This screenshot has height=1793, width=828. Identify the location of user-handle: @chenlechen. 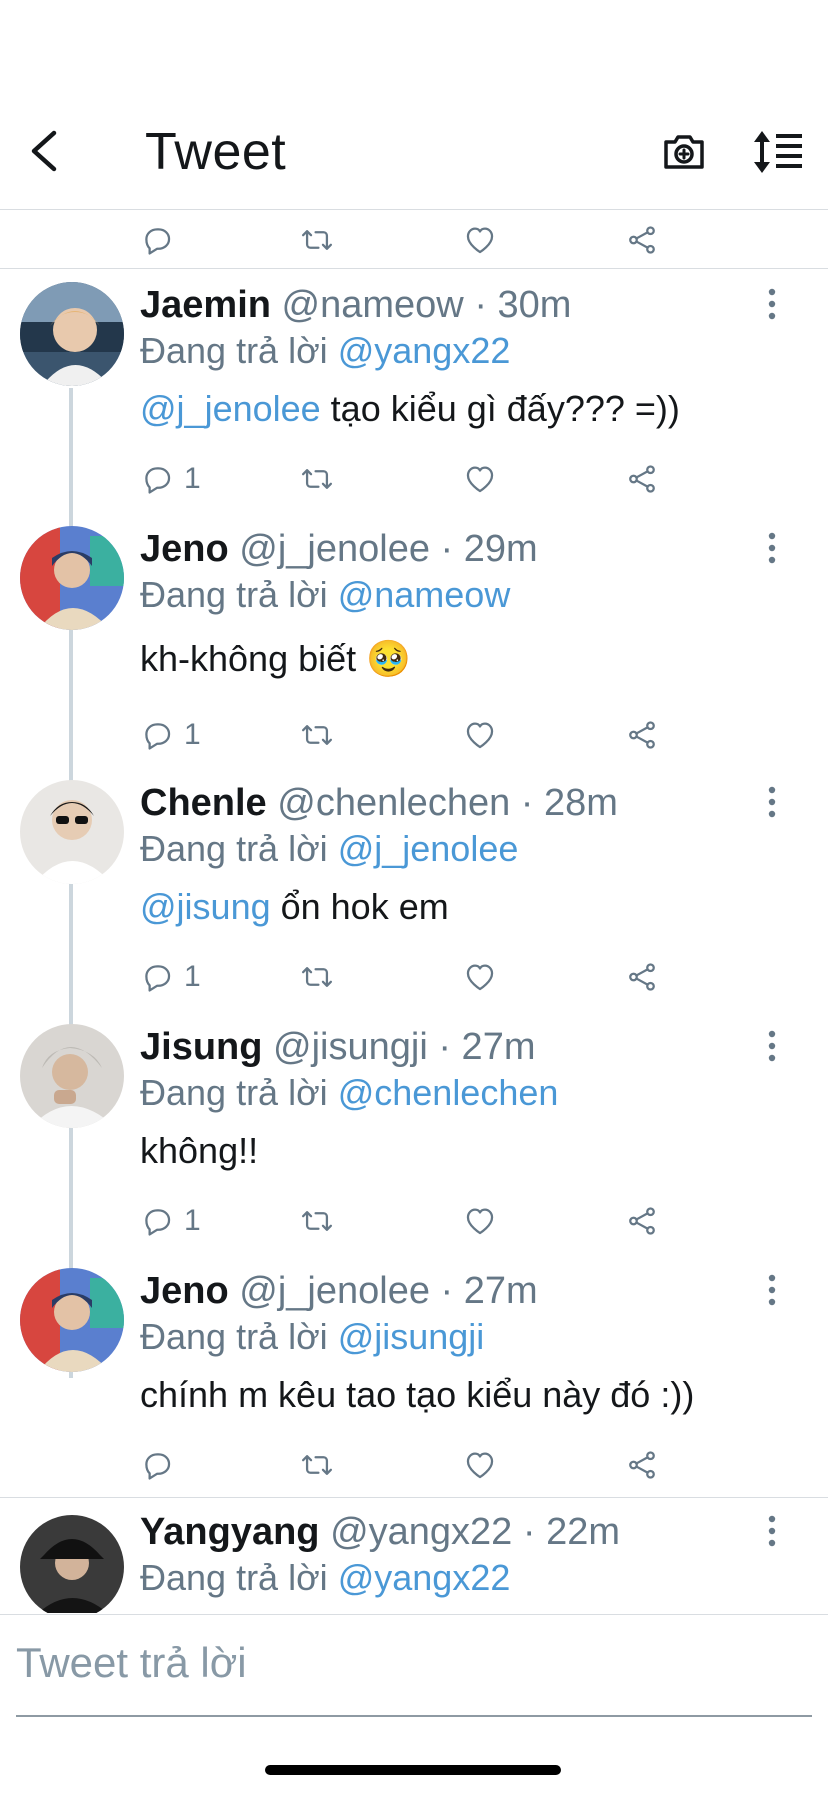
(393, 803).